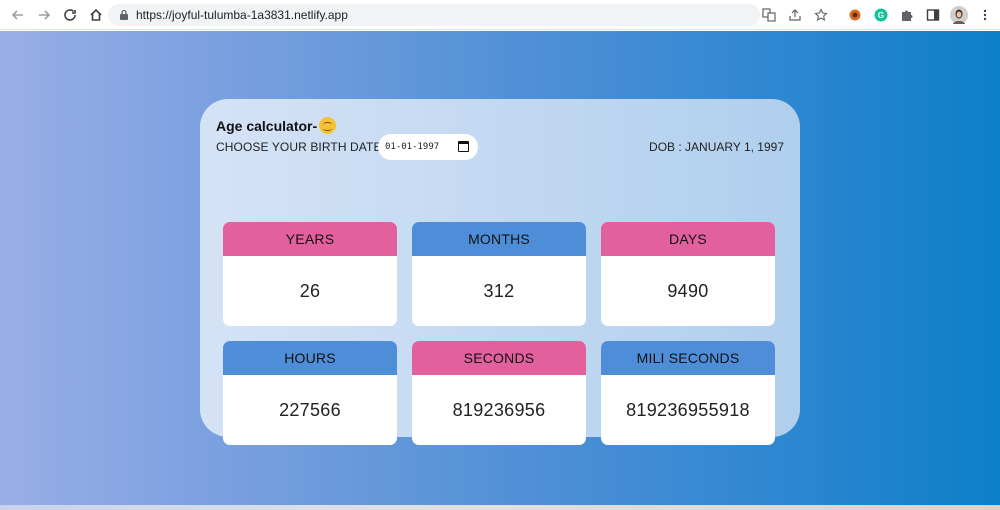 This screenshot has height=510, width=1000. I want to click on side-panel-icon, so click(933, 15).